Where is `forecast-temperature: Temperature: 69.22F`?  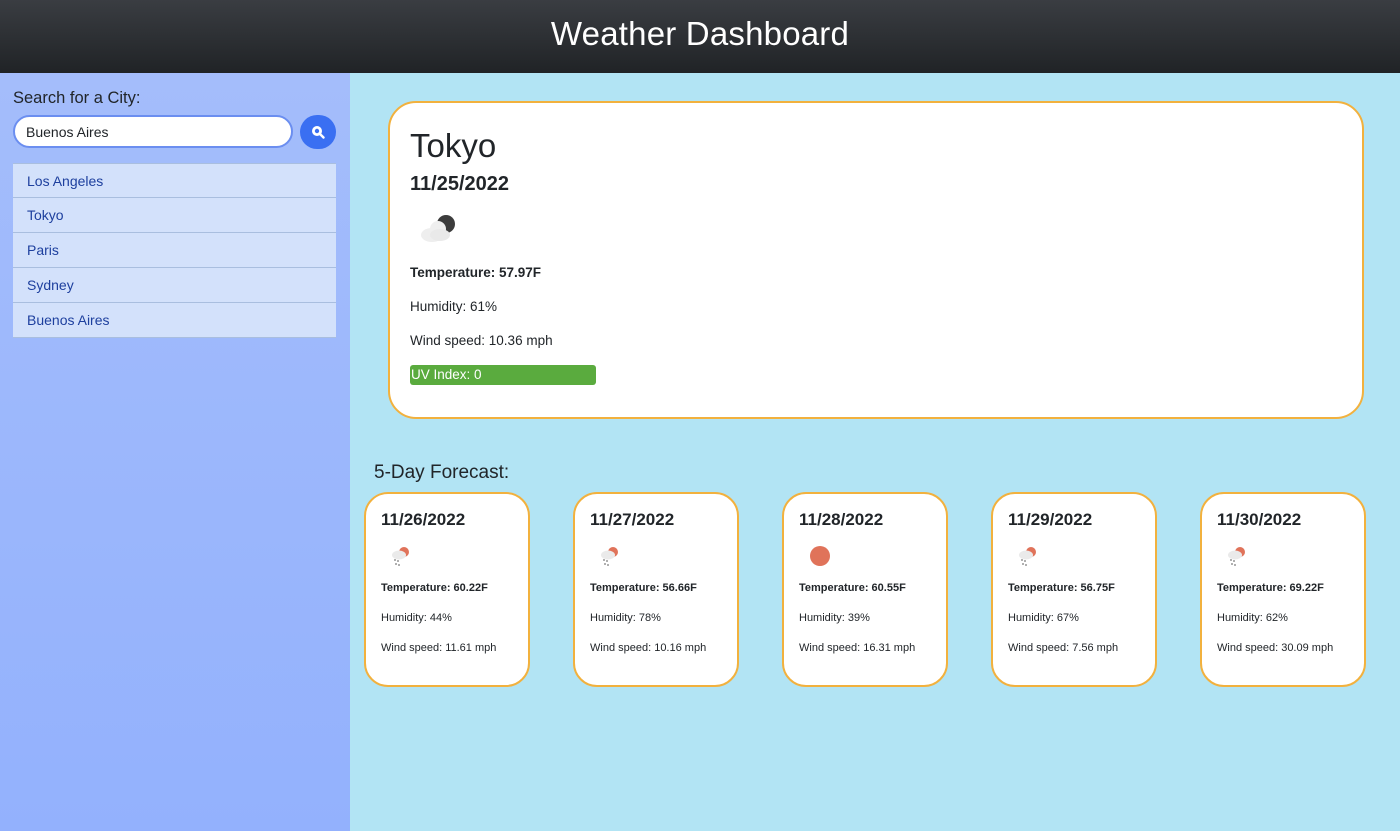
forecast-temperature: Temperature: 69.22F is located at coordinates (1270, 588).